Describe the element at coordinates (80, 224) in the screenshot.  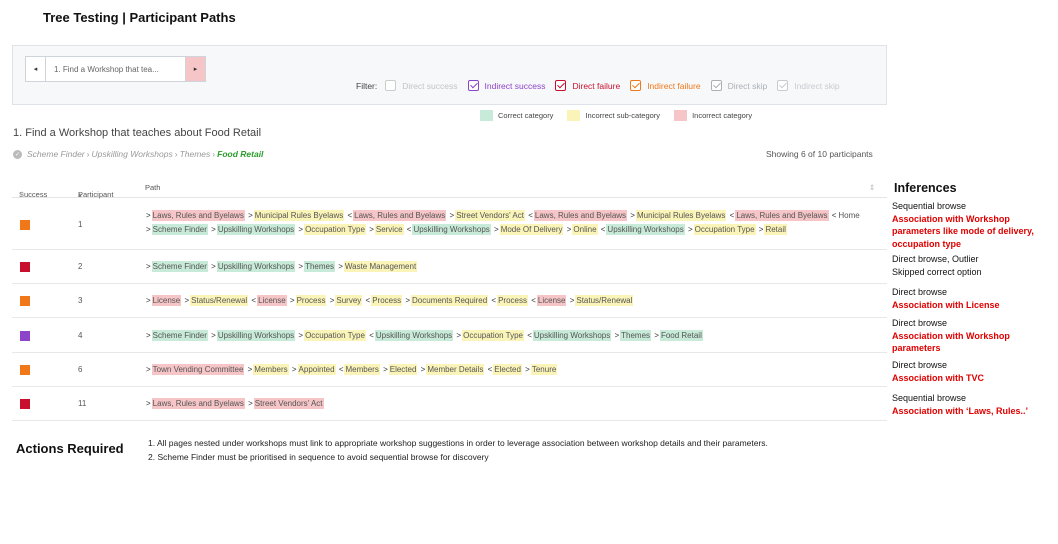
I see `participant-id: 1` at that location.